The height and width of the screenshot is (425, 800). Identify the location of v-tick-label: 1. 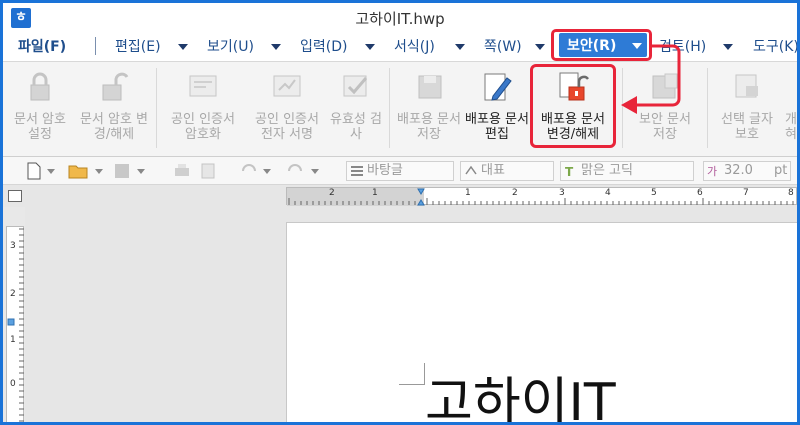
(13, 340).